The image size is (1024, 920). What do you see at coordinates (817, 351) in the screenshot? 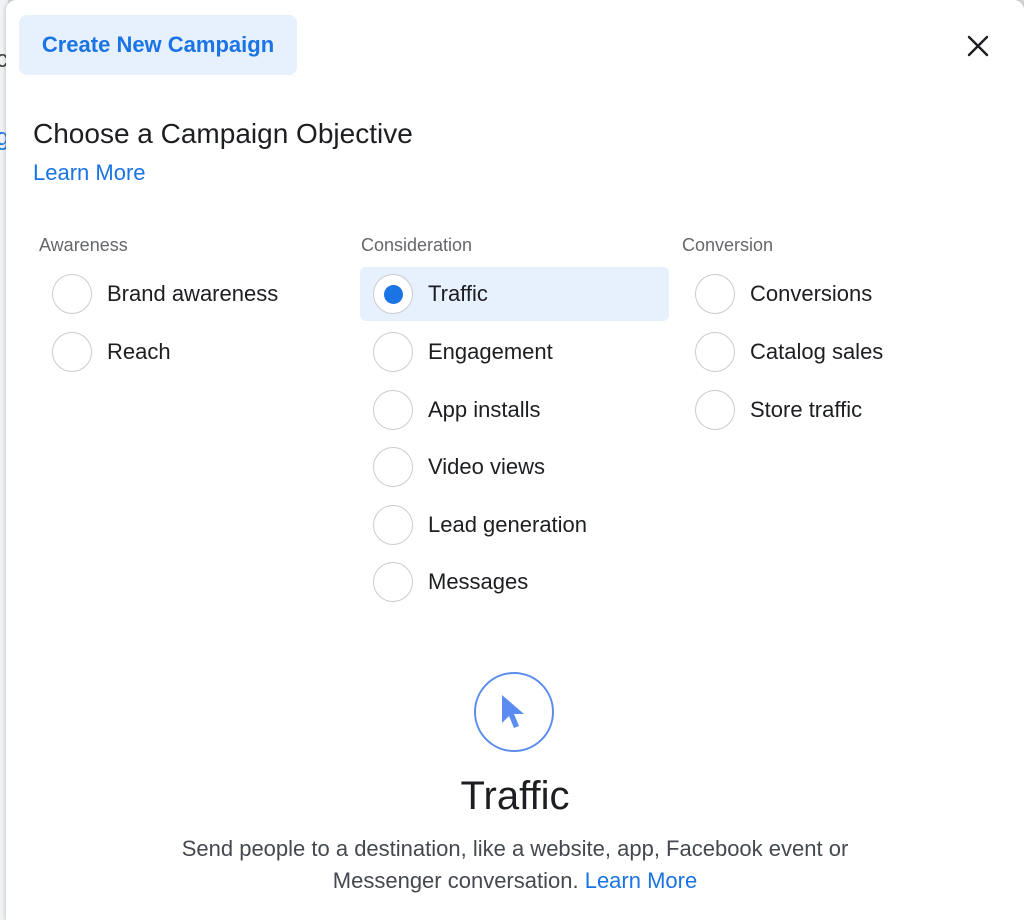
I see `option-label: Catalog sales` at bounding box center [817, 351].